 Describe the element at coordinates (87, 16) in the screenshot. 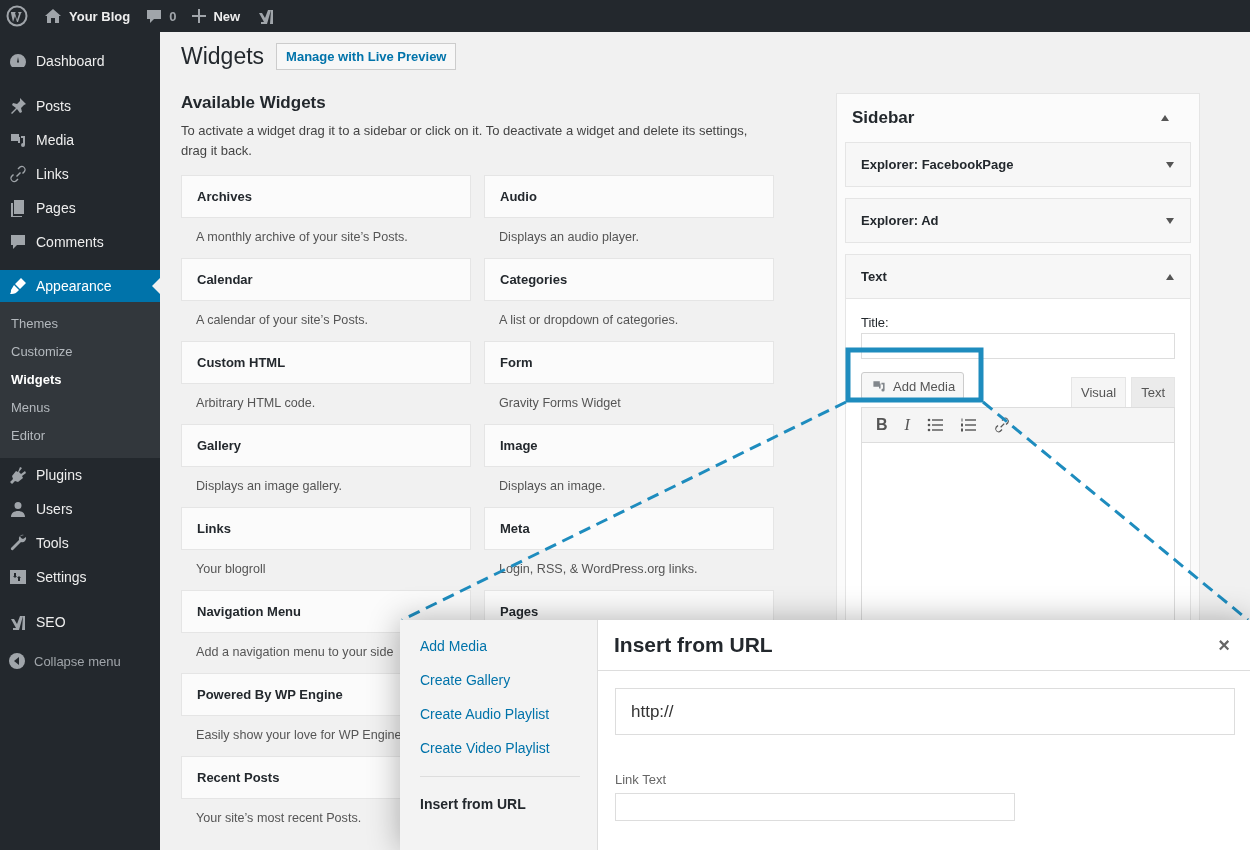

I see `site-name-link: Your Blog` at that location.